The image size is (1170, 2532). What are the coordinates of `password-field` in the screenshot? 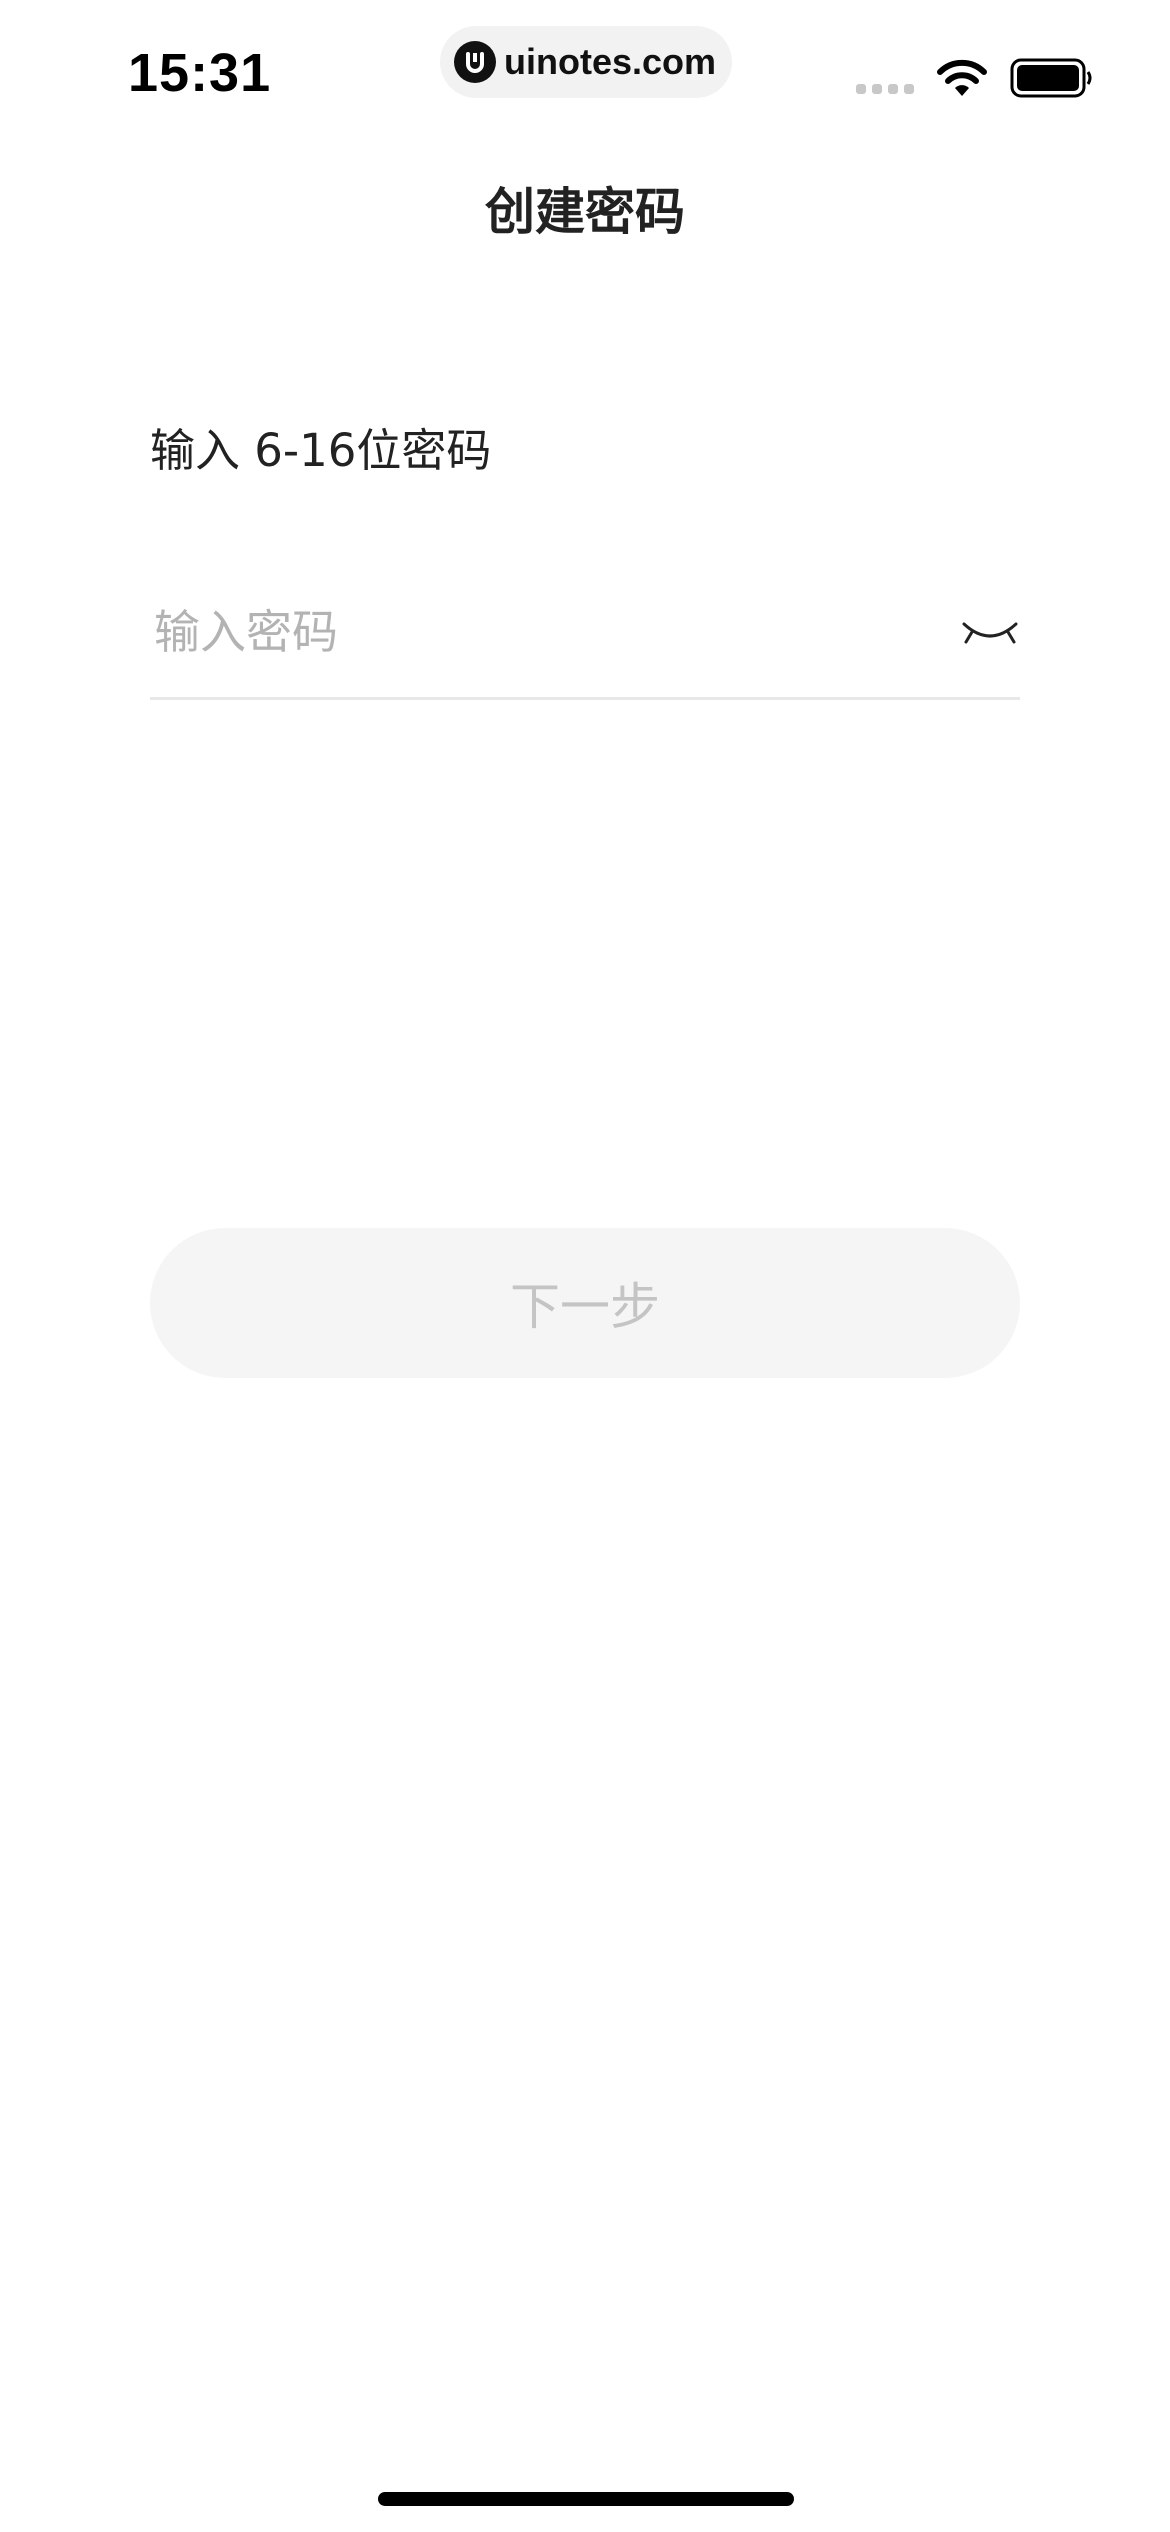 It's located at (585, 635).